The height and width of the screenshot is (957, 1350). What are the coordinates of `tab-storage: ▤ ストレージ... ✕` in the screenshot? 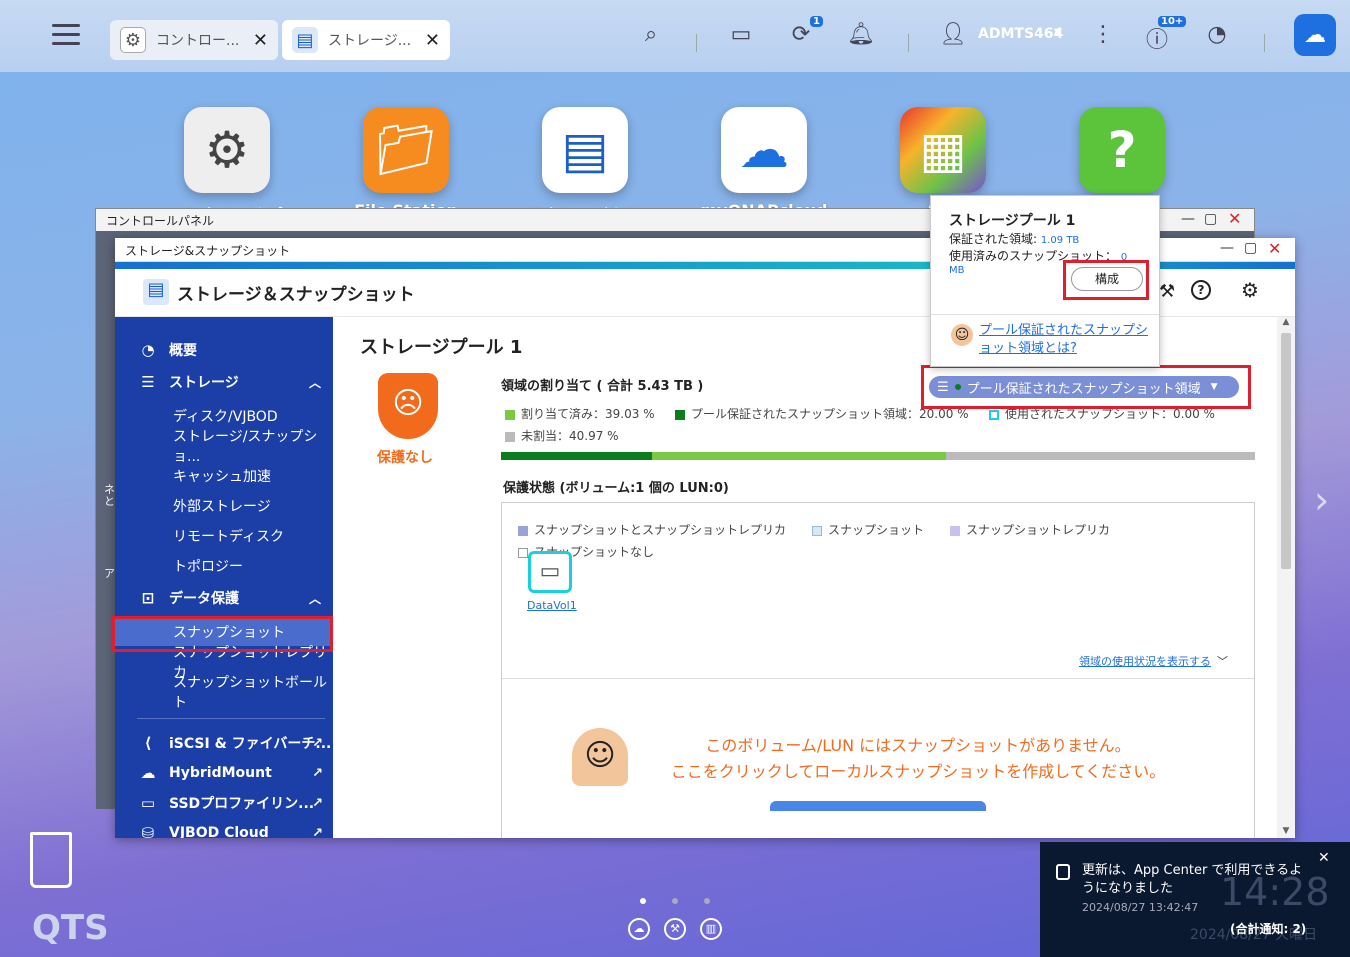 It's located at (366, 40).